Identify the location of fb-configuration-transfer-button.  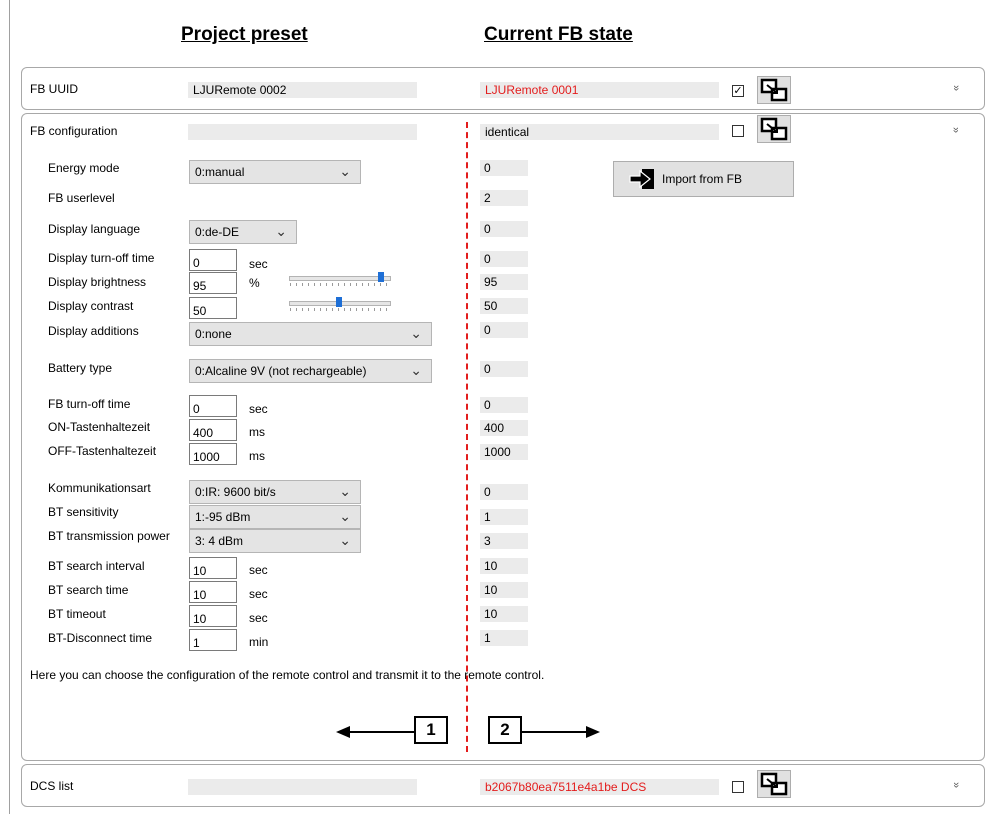
(774, 129).